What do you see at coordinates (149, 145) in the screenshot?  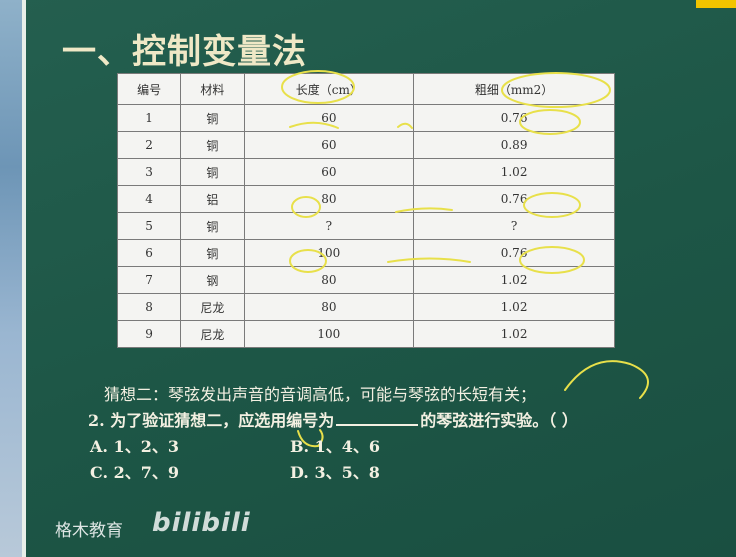 I see `cell-number: 2` at bounding box center [149, 145].